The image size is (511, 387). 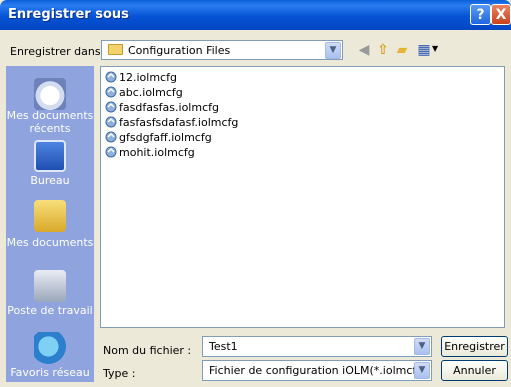 I want to click on place-my-documents: Mes documents, so click(x=50, y=225).